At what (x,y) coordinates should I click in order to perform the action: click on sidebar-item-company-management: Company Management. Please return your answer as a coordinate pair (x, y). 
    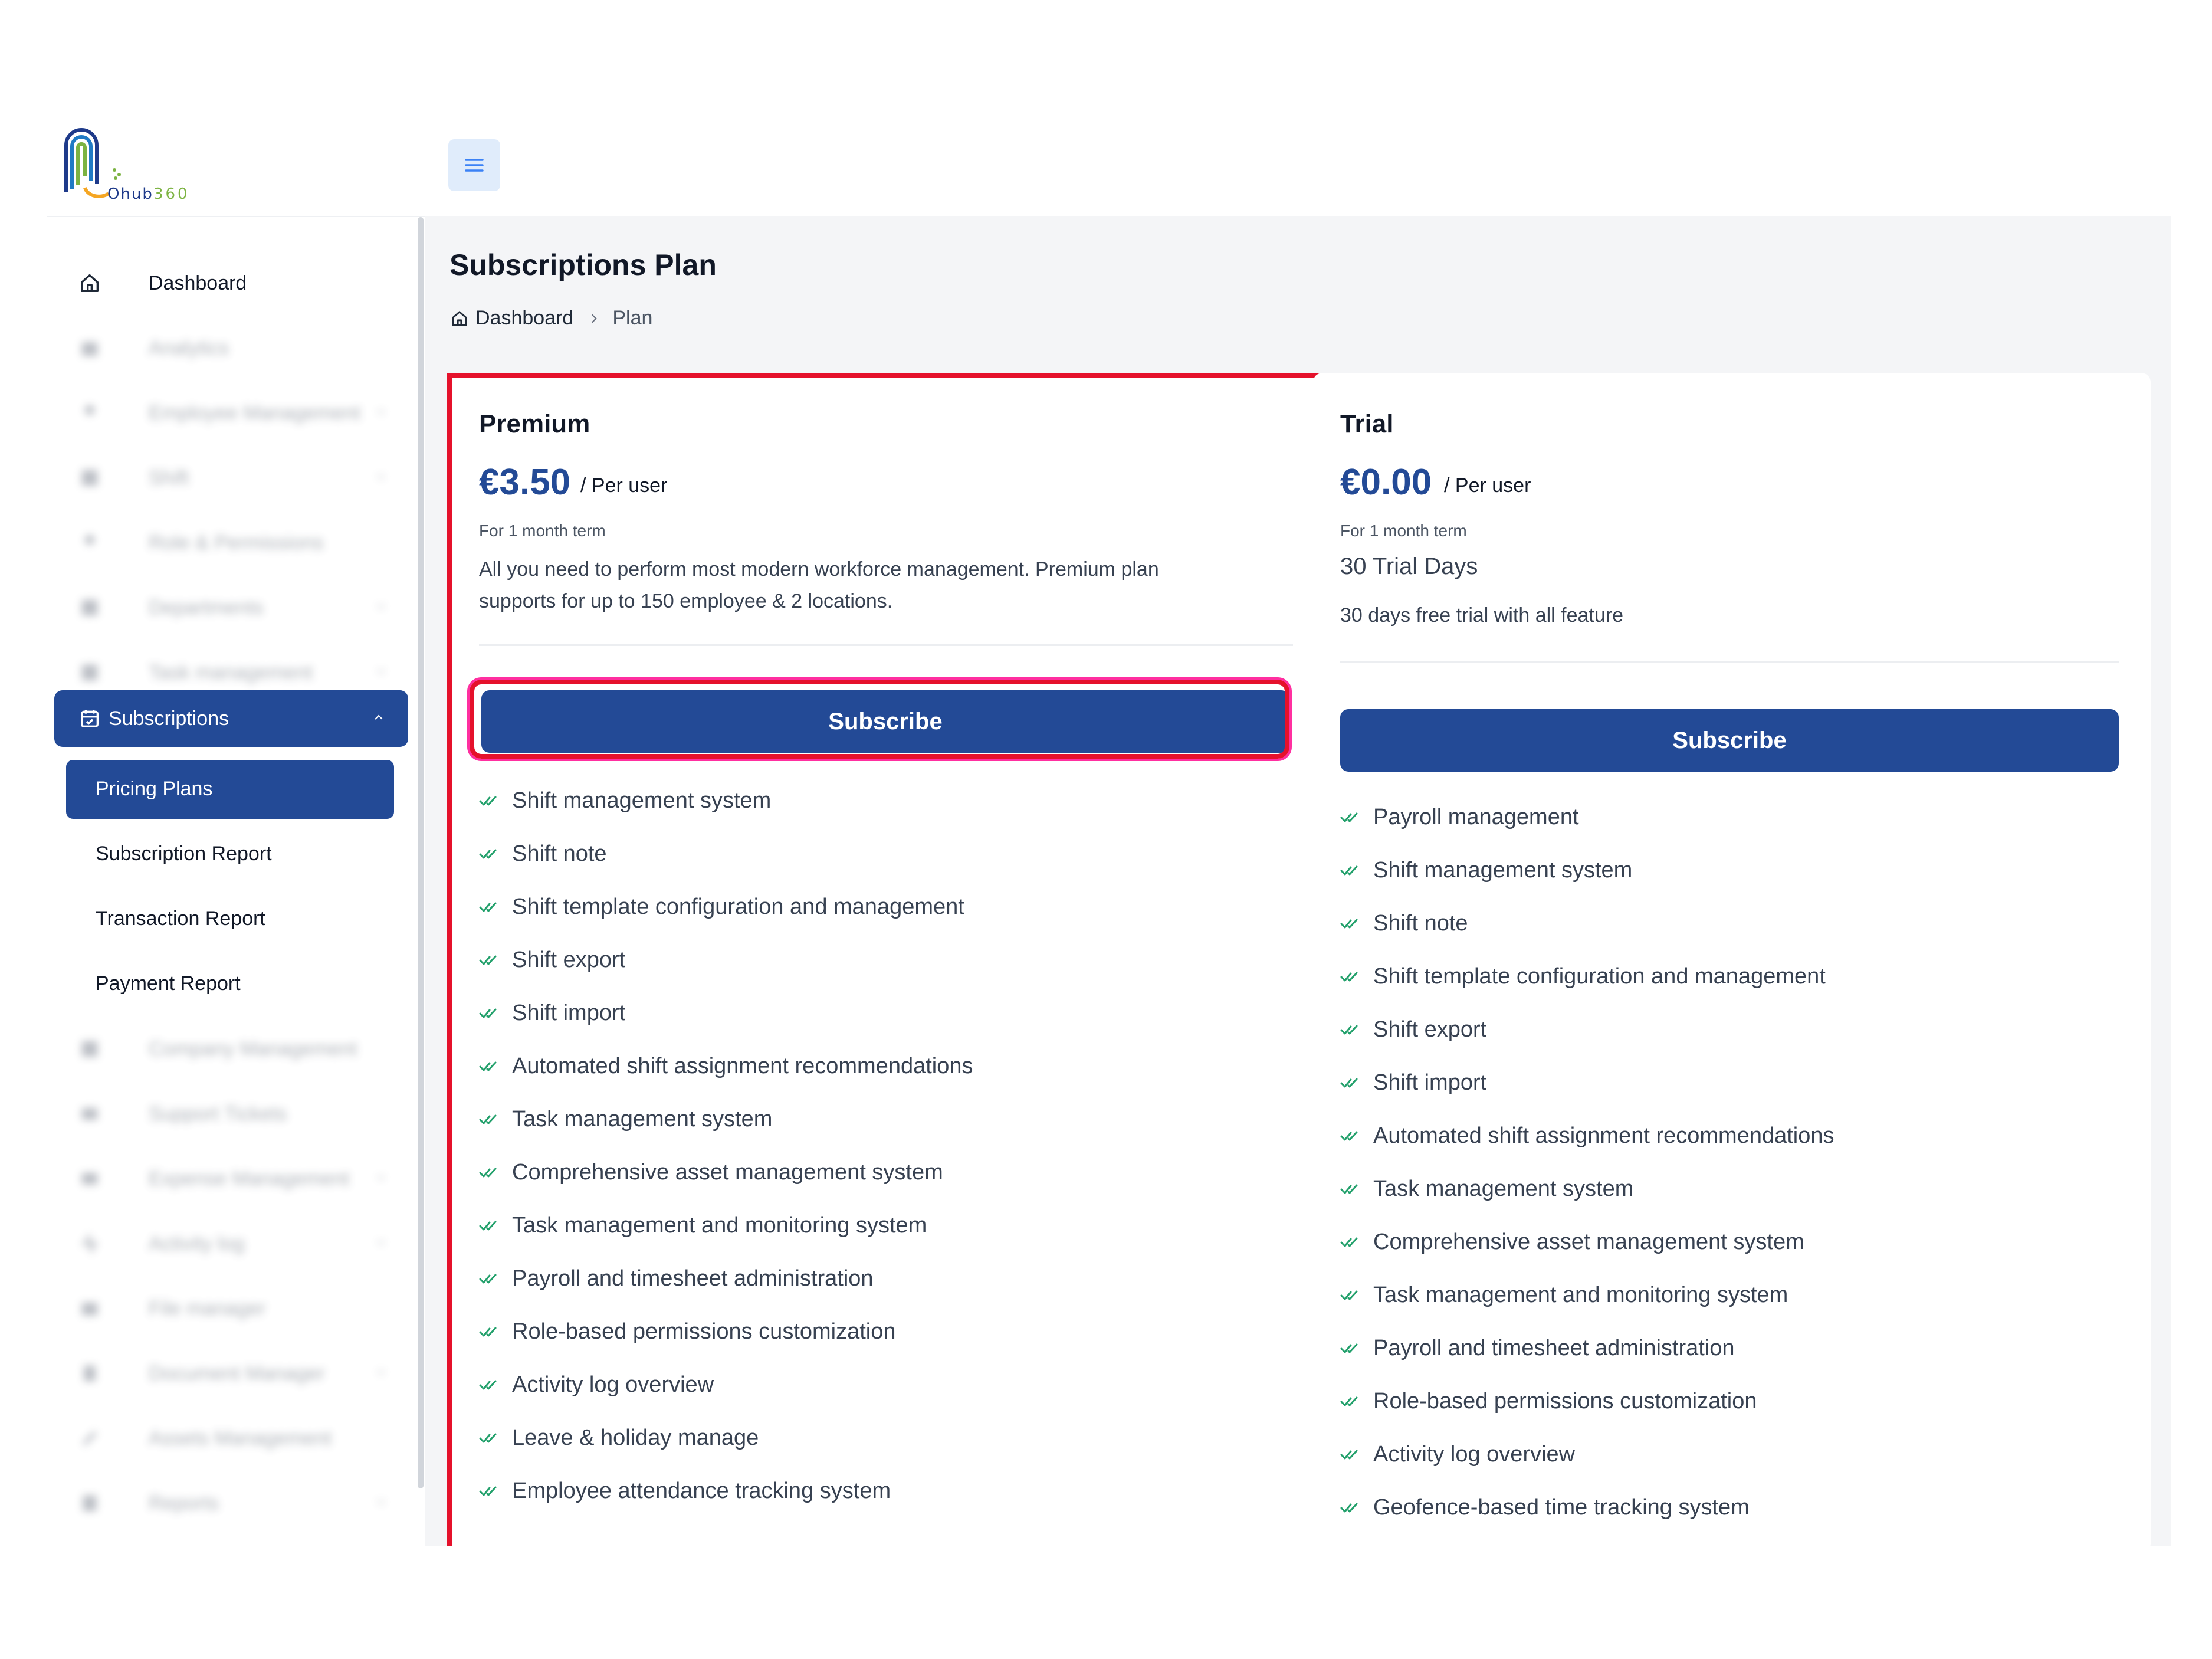
    Looking at the image, I should click on (231, 1049).